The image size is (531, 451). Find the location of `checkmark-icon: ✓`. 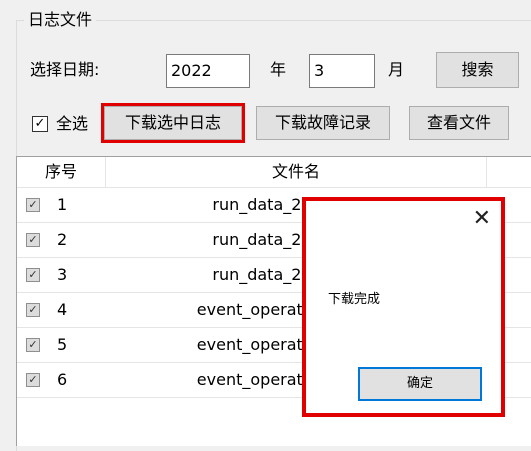

checkmark-icon: ✓ is located at coordinates (40, 123).